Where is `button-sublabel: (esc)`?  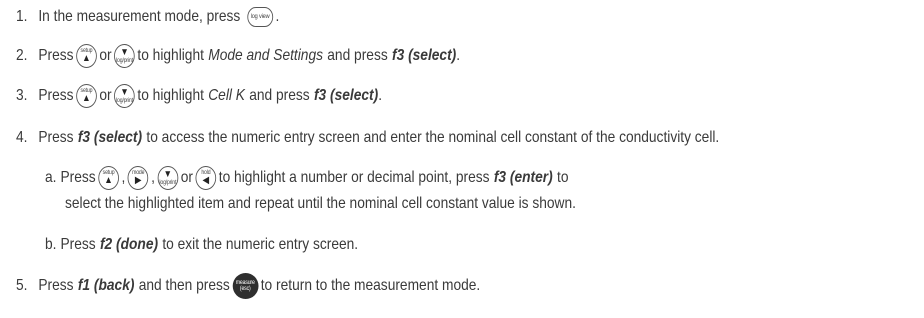
button-sublabel: (esc) is located at coordinates (245, 289).